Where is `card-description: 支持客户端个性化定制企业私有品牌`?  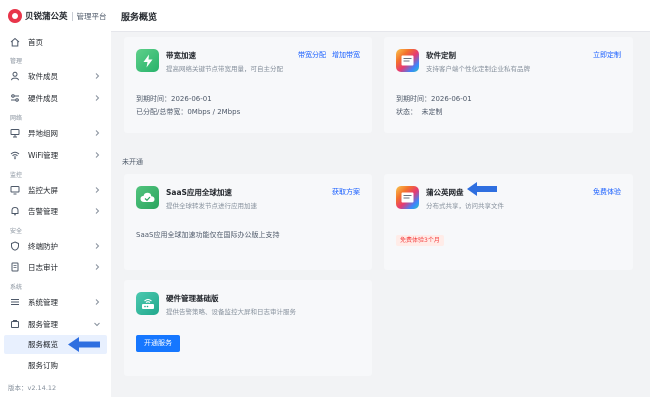
card-description: 支持客户端个性化定制企业私有品牌 is located at coordinates (478, 69).